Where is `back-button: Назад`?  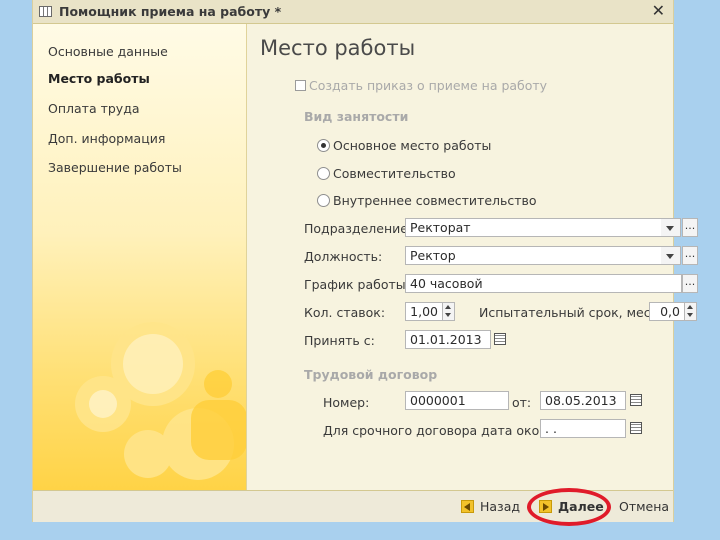
back-button: Назад is located at coordinates (492, 507).